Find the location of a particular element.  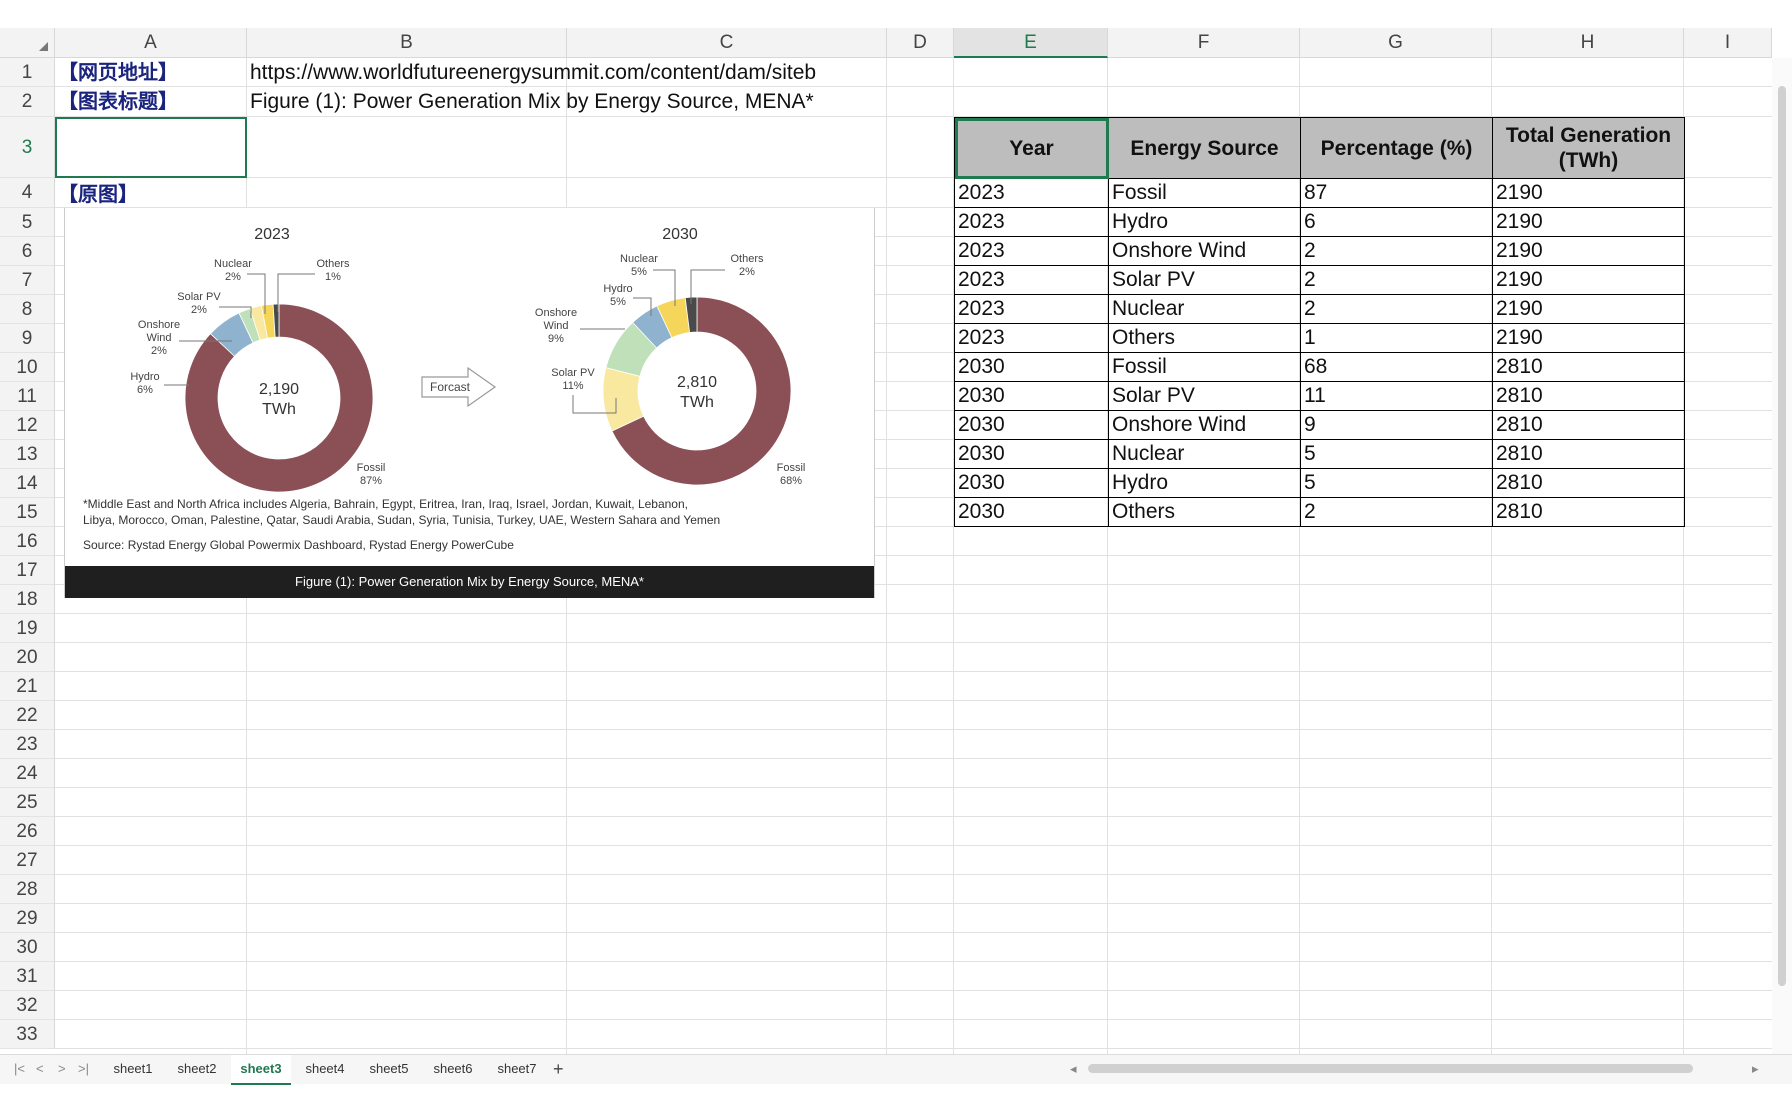

row-header-19: 19 is located at coordinates (27, 628).